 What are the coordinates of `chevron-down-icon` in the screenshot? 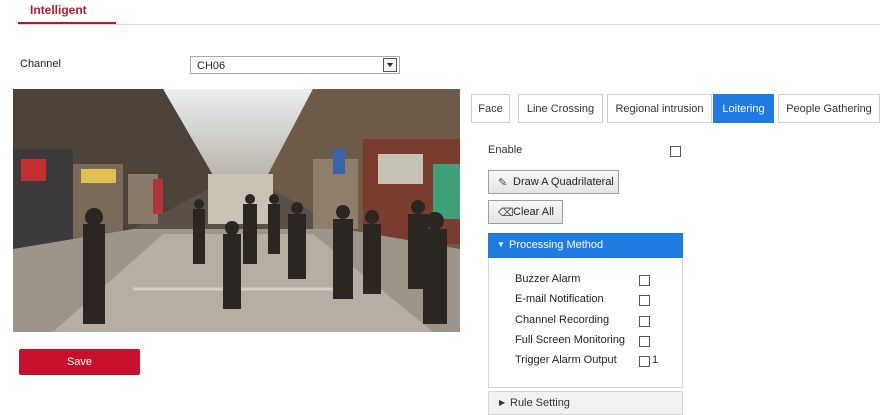 It's located at (390, 65).